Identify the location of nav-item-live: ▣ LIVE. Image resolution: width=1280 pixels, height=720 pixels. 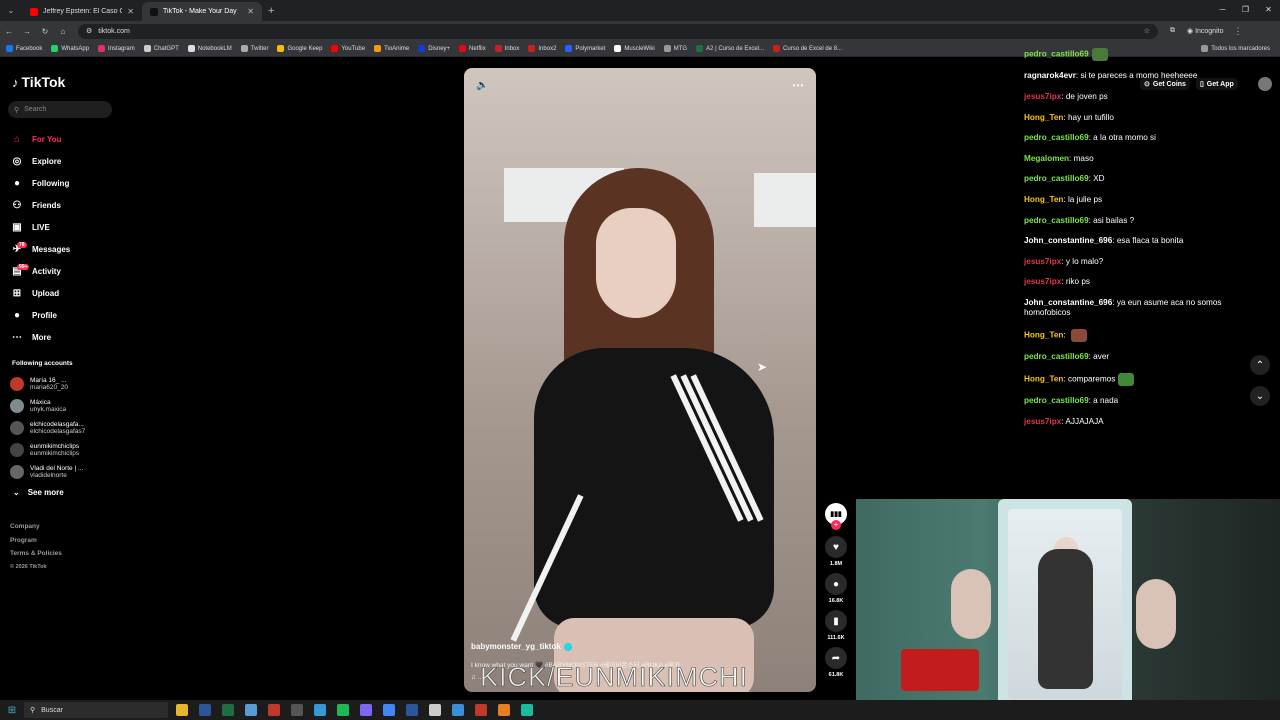
(72, 227).